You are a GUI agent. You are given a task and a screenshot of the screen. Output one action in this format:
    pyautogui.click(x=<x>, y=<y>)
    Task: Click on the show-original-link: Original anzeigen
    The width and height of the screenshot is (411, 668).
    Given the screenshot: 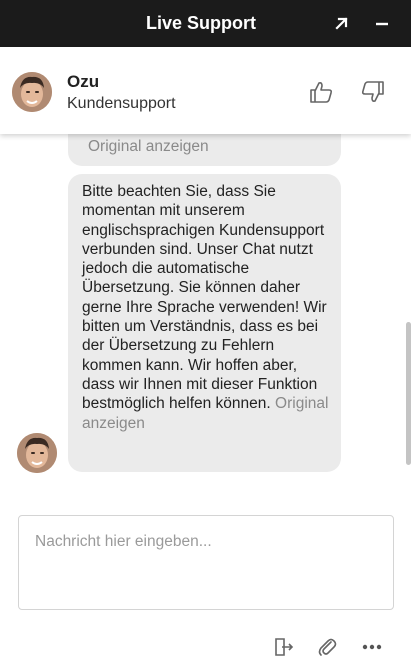 What is the action you would take?
    pyautogui.click(x=148, y=146)
    